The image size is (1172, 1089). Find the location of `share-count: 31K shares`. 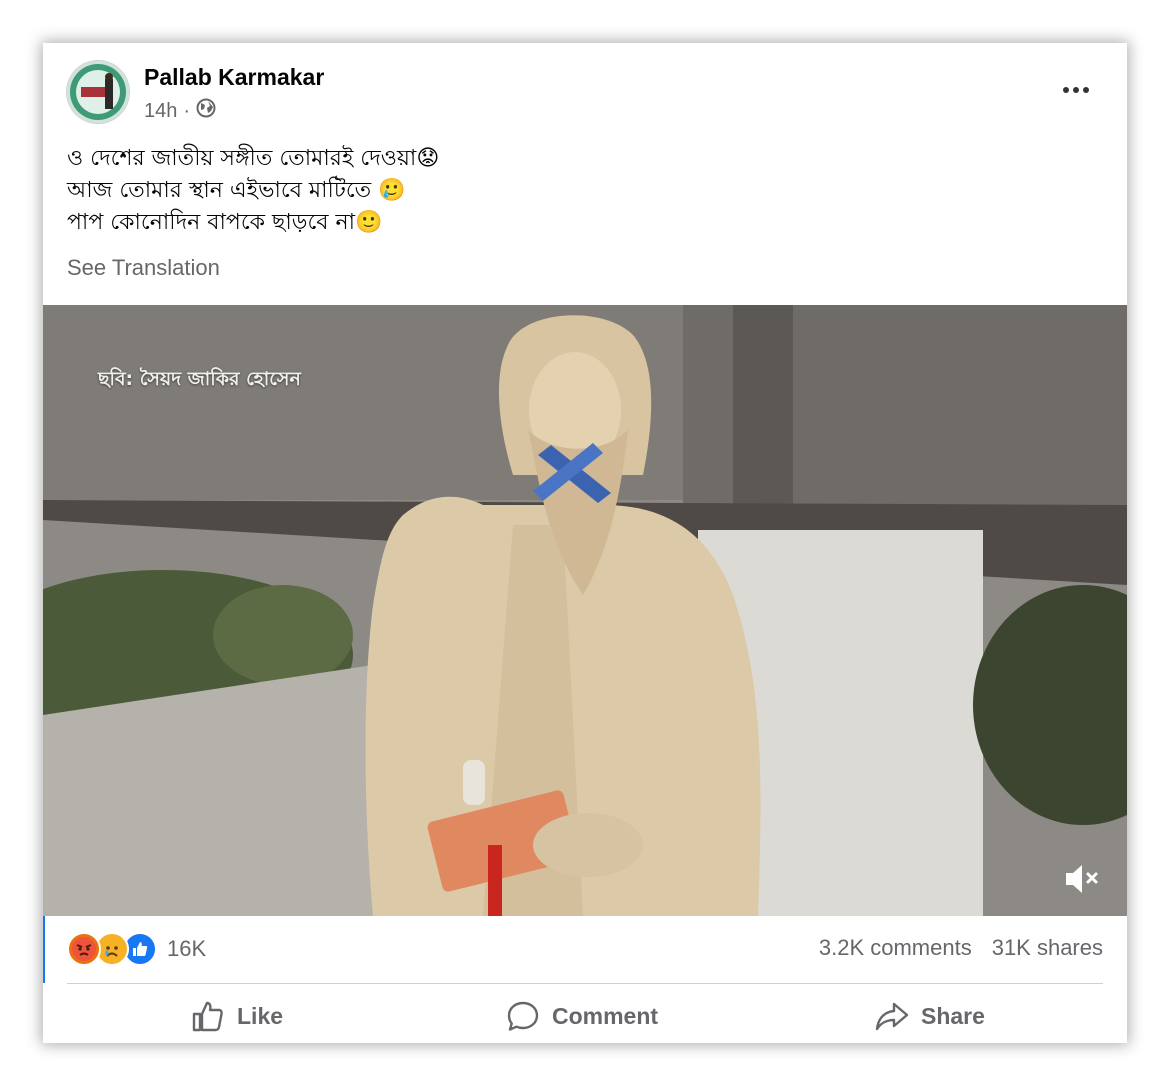

share-count: 31K shares is located at coordinates (1047, 948).